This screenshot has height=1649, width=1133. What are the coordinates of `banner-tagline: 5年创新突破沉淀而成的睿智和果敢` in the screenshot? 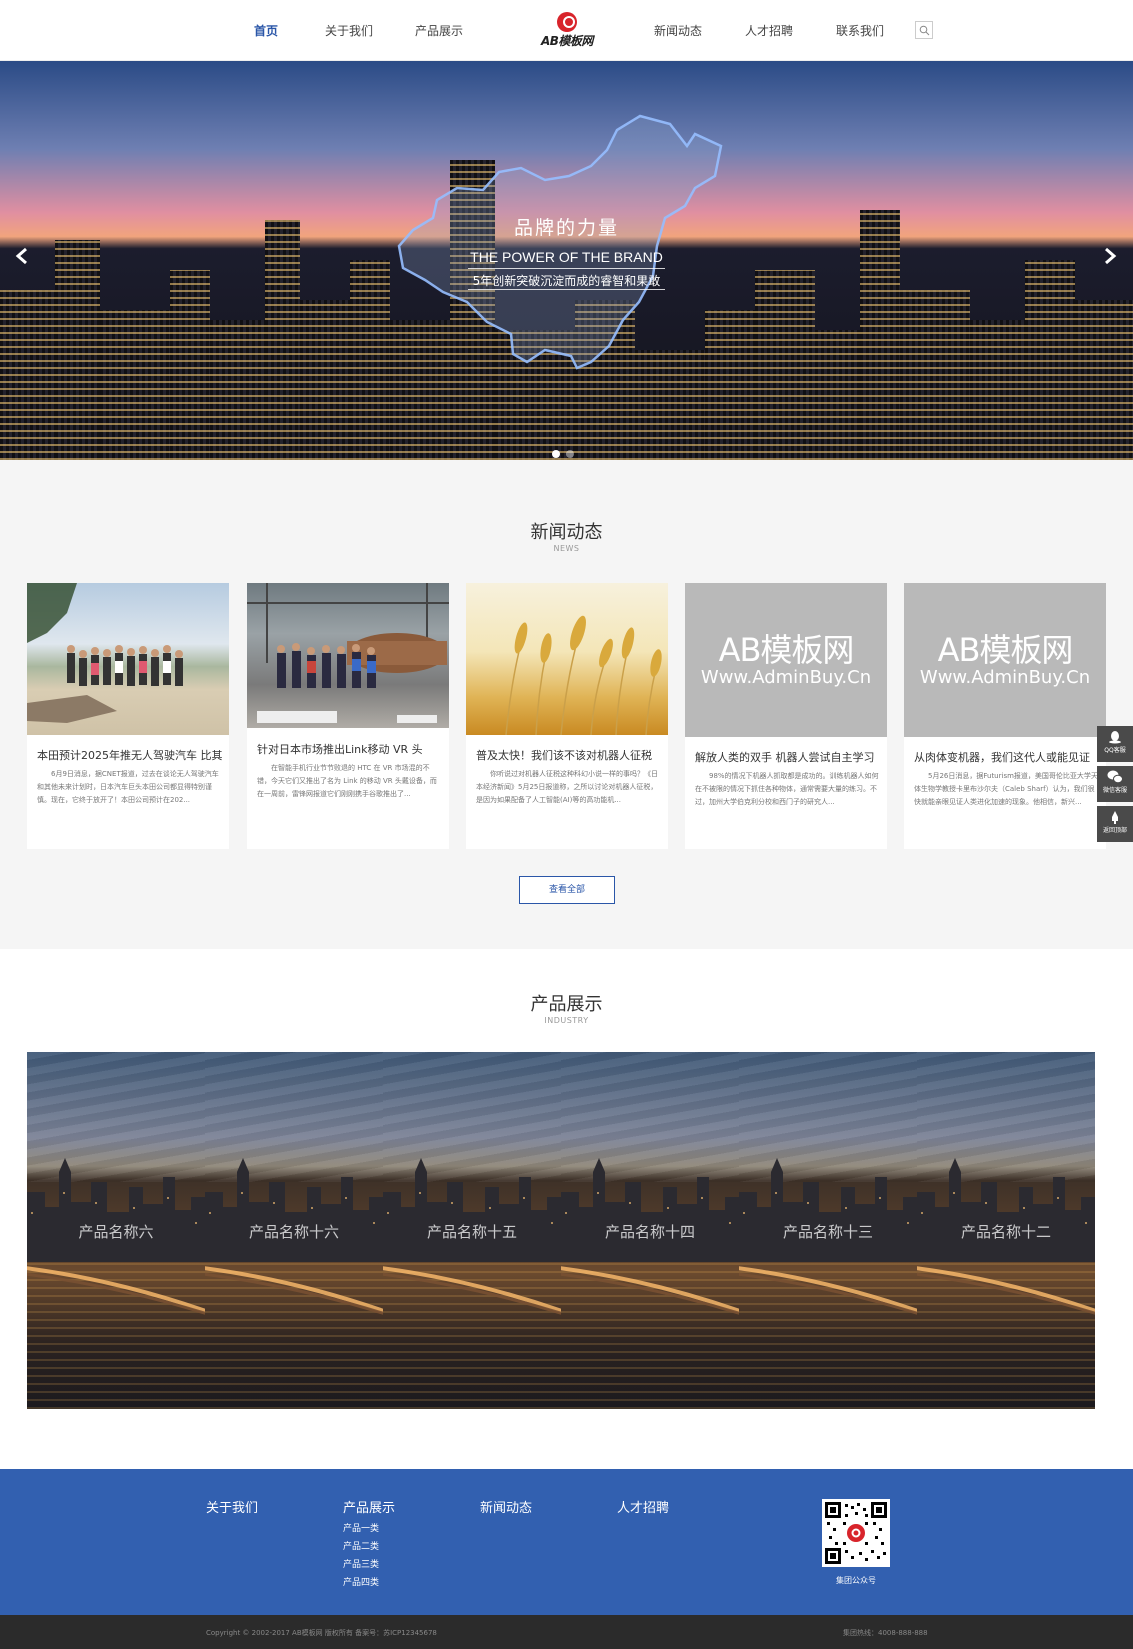 It's located at (566, 281).